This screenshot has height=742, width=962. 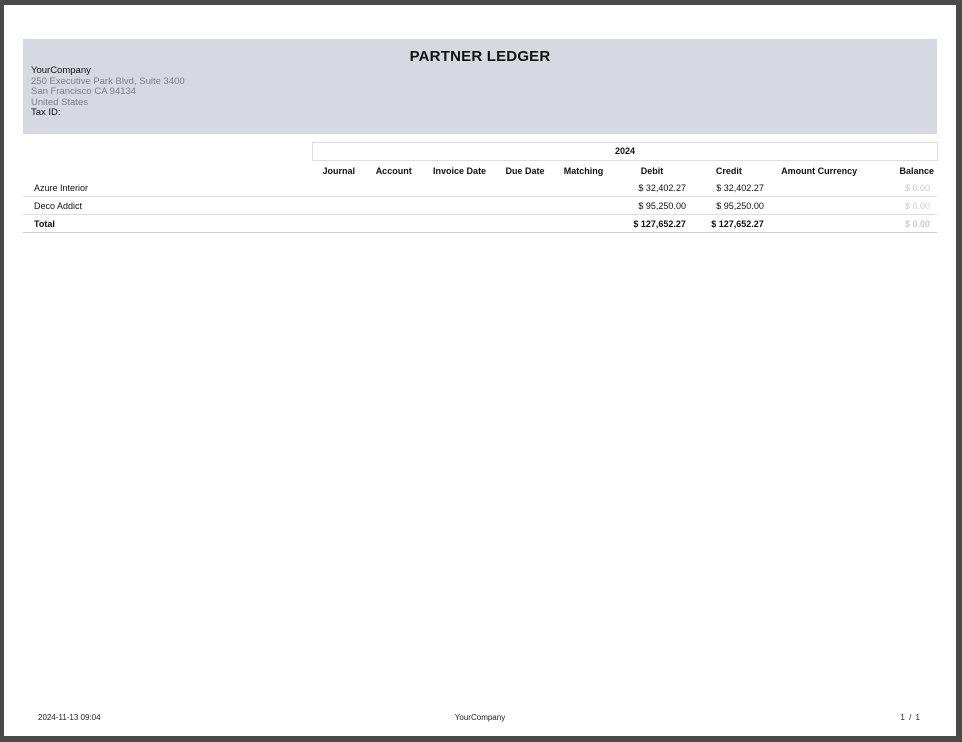 I want to click on total-row: Total $ 127,652.27 $ 127,652.27 $ 0.00, so click(x=480, y=223).